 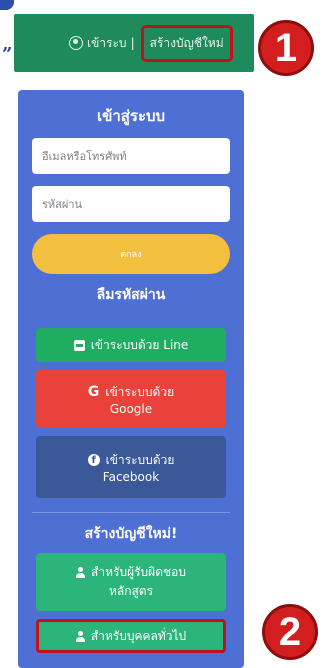 I want to click on facebook-login-button: f เข้าระบบด้วย Facebook, so click(x=131, y=467).